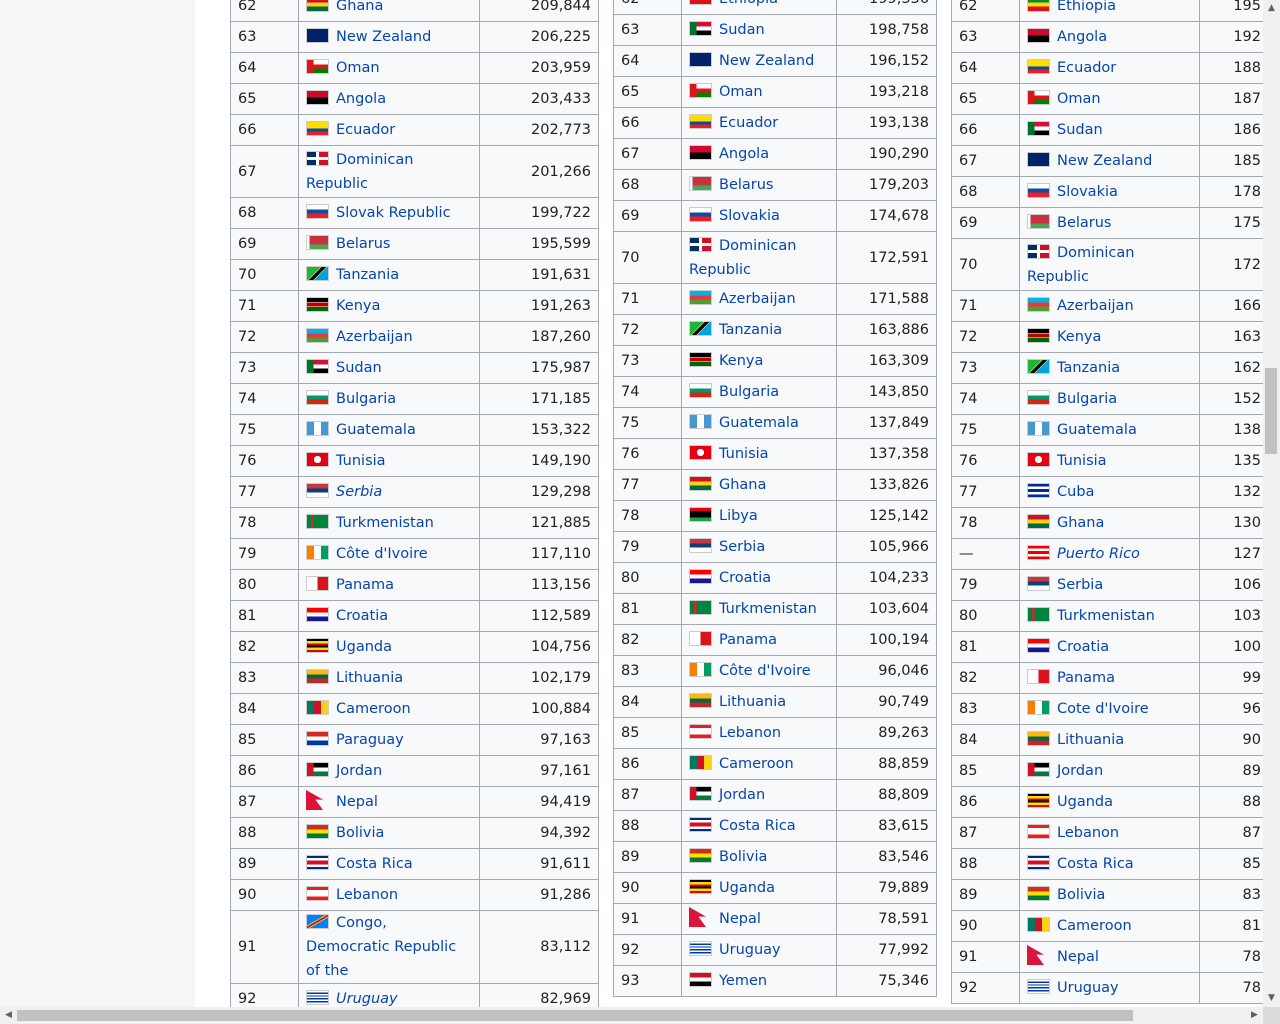 The image size is (1280, 1024). What do you see at coordinates (393, 213) in the screenshot?
I see `country-link: Slovak Republic` at bounding box center [393, 213].